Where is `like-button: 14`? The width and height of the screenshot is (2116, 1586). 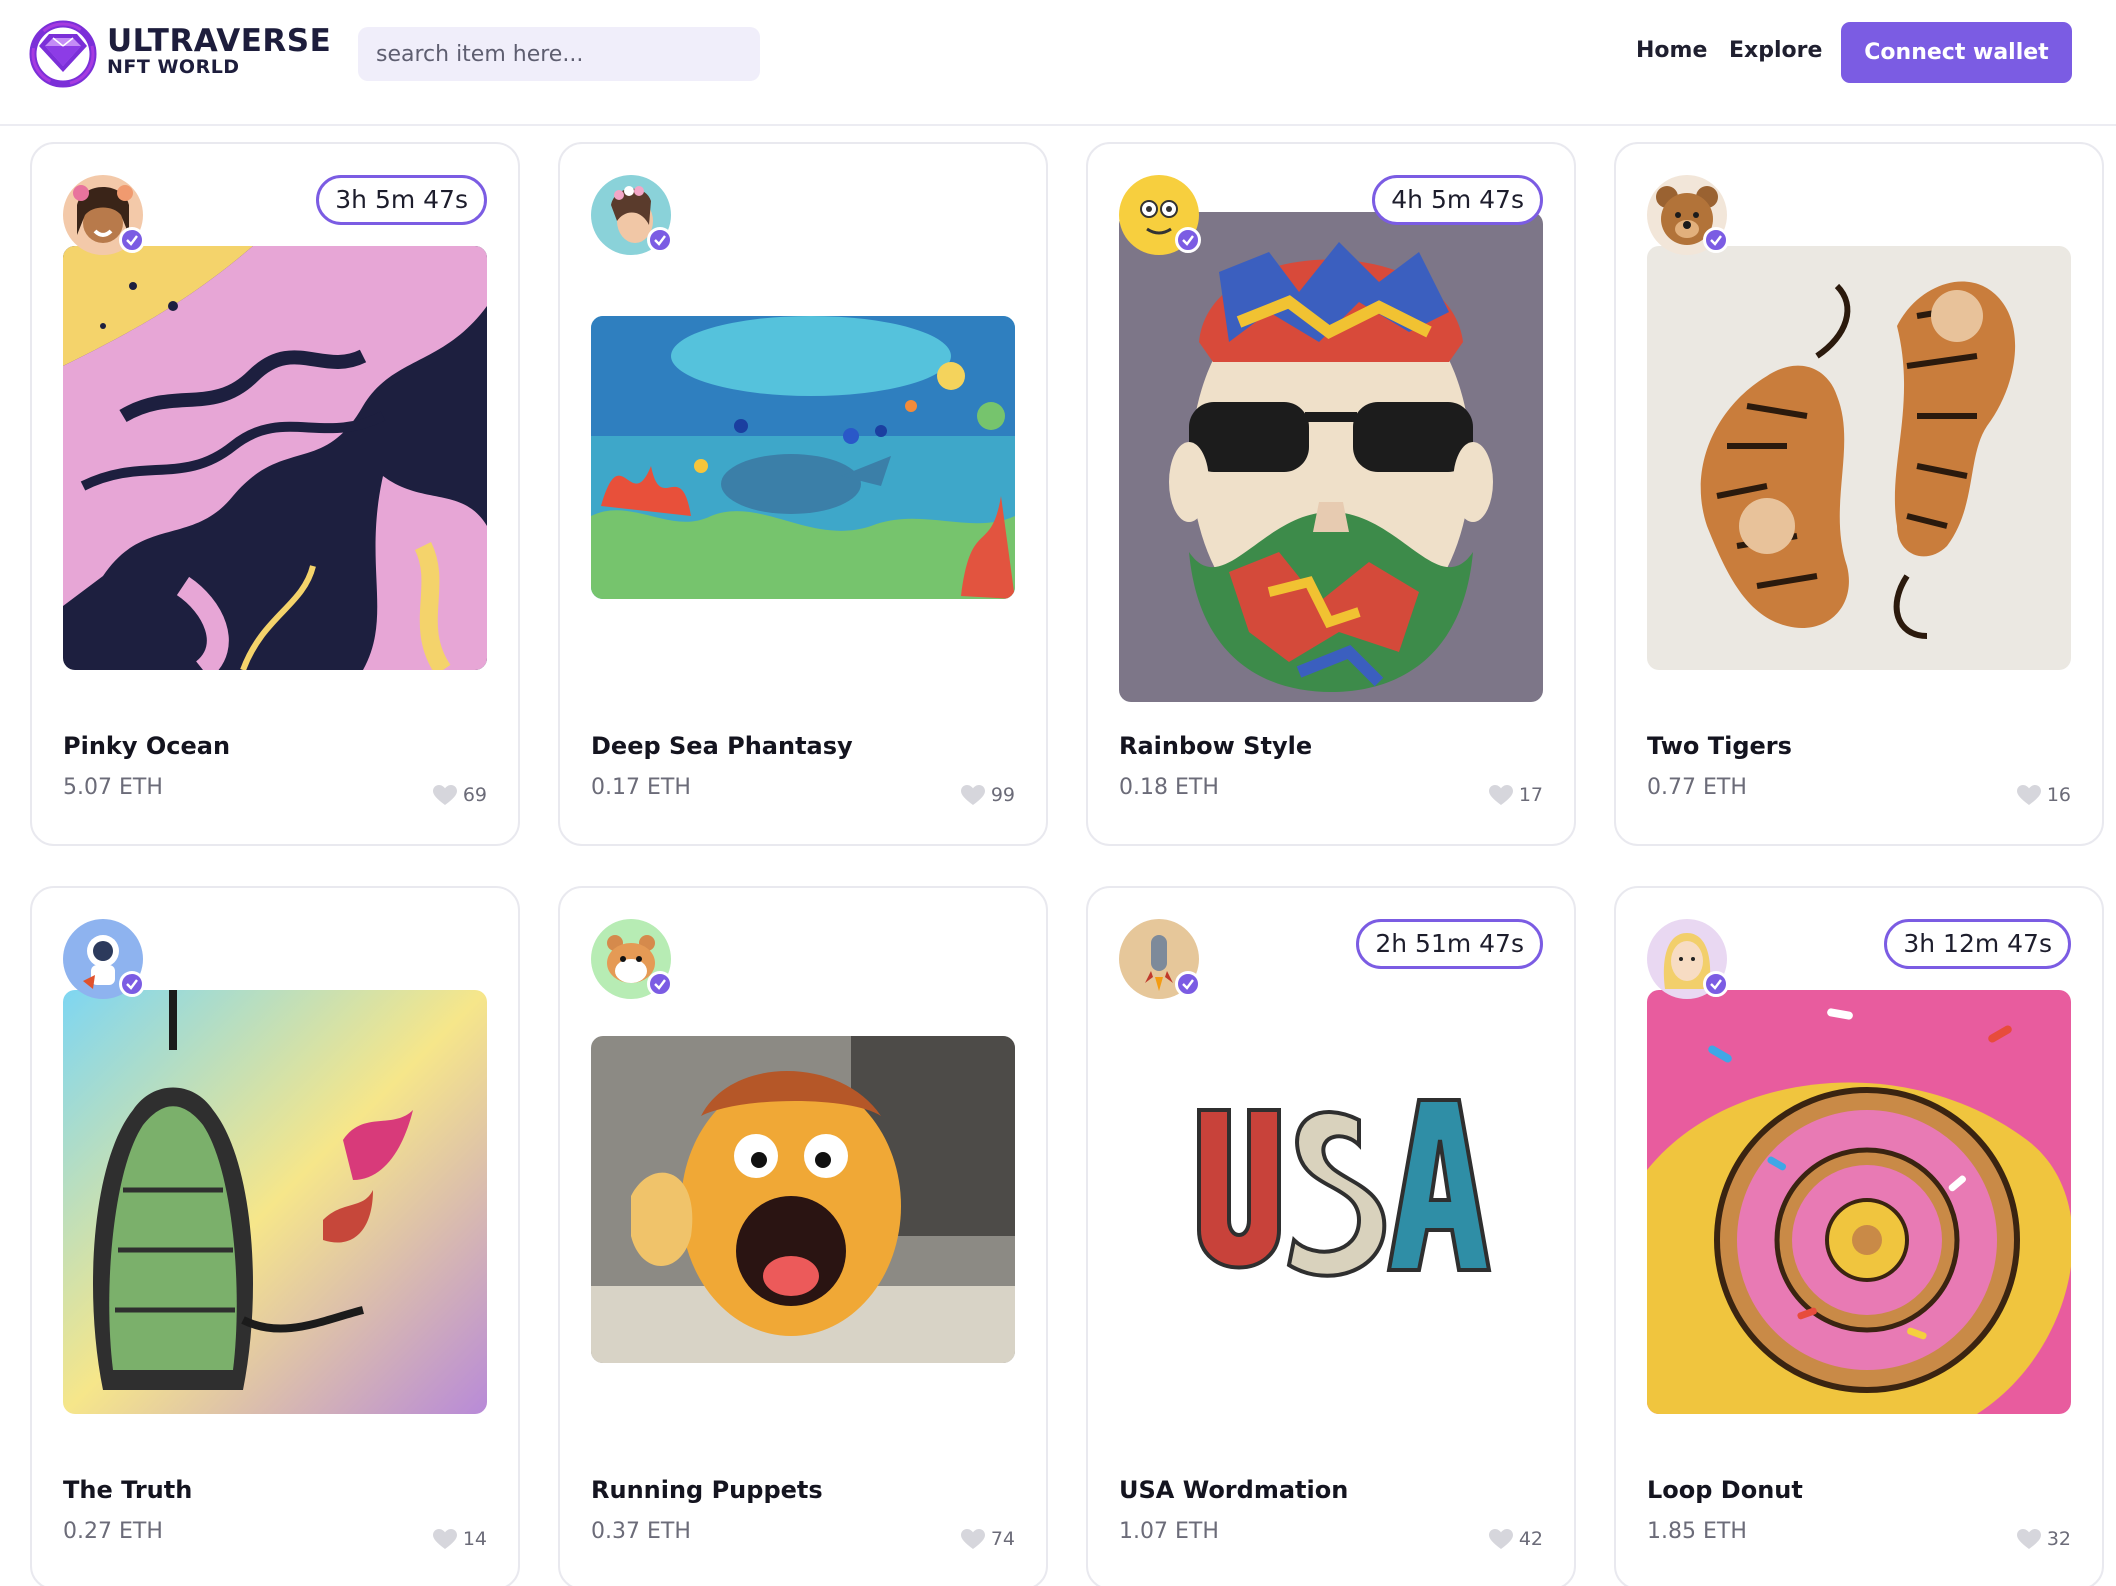
like-button: 14 is located at coordinates (459, 1539).